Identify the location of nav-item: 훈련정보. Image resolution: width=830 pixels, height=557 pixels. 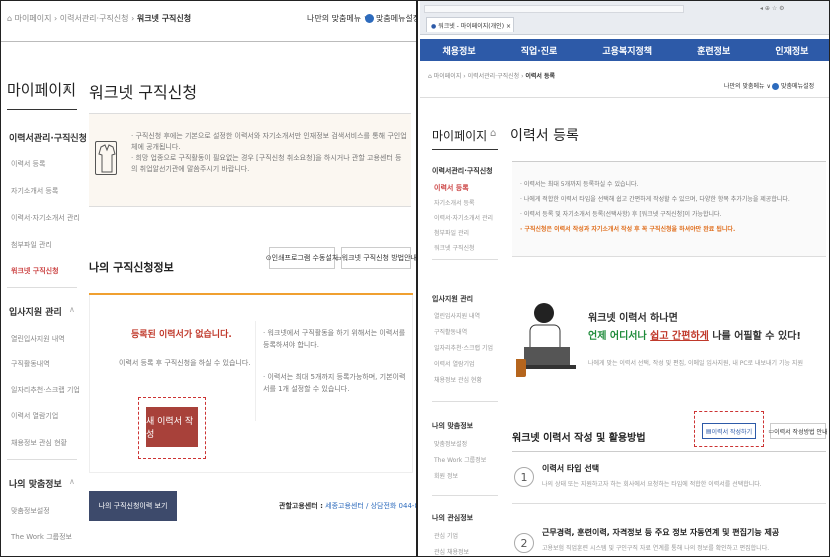
(713, 50).